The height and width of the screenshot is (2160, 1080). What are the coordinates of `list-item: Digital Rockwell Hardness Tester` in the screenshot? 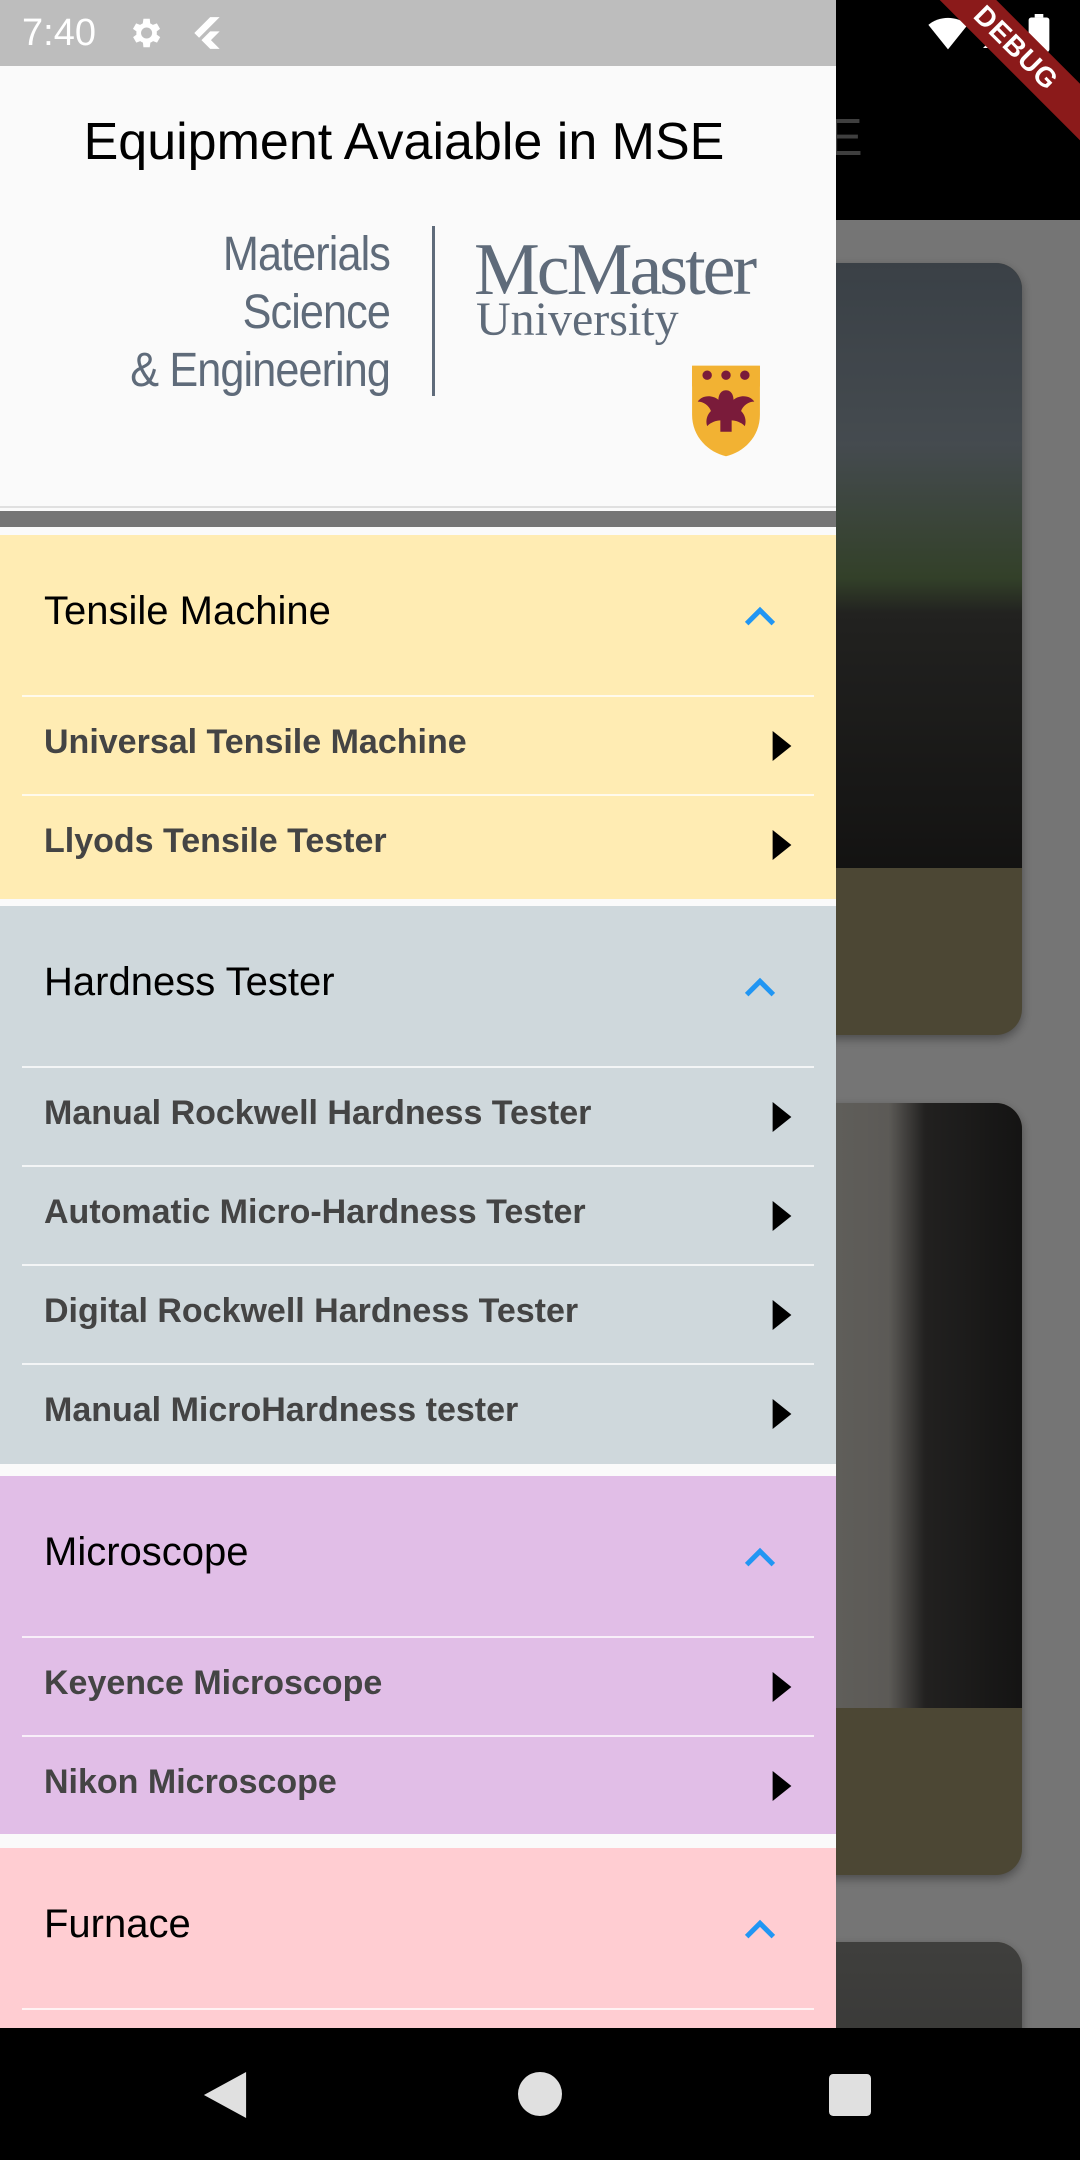 It's located at (418, 1313).